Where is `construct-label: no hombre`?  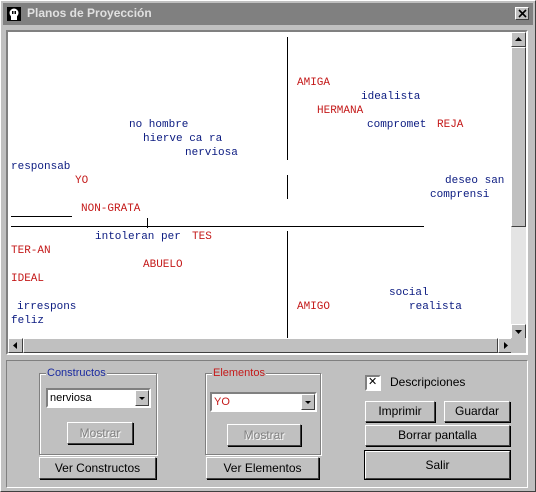 construct-label: no hombre is located at coordinates (159, 125).